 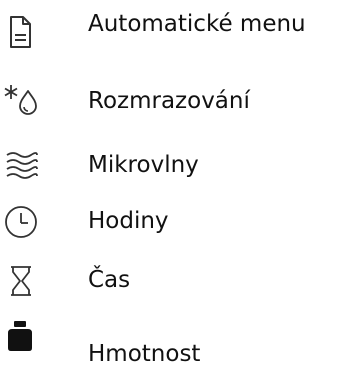 What do you see at coordinates (143, 165) in the screenshot?
I see `menu-item-label: Mikrovlny` at bounding box center [143, 165].